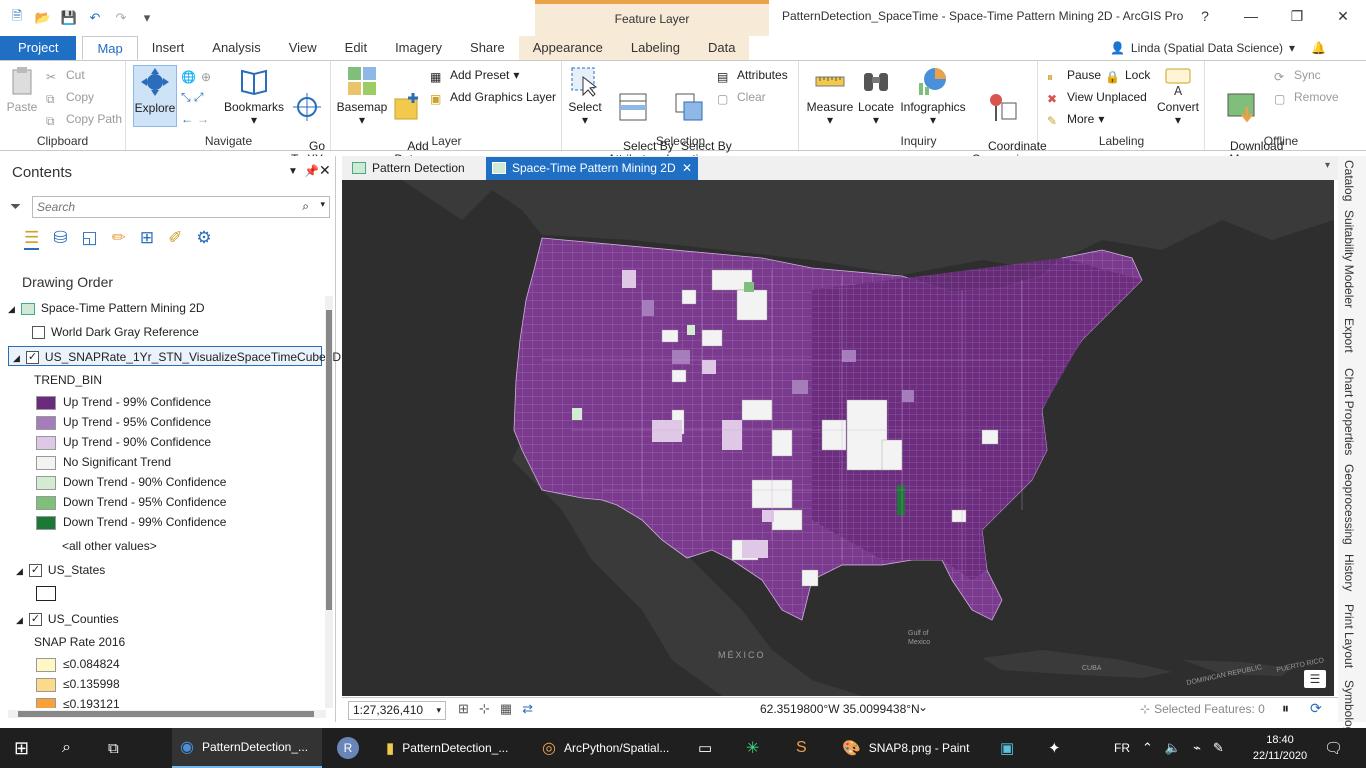  Describe the element at coordinates (1202, 709) in the screenshot. I see `selected-features: ⊹ Selected Features: 0` at that location.